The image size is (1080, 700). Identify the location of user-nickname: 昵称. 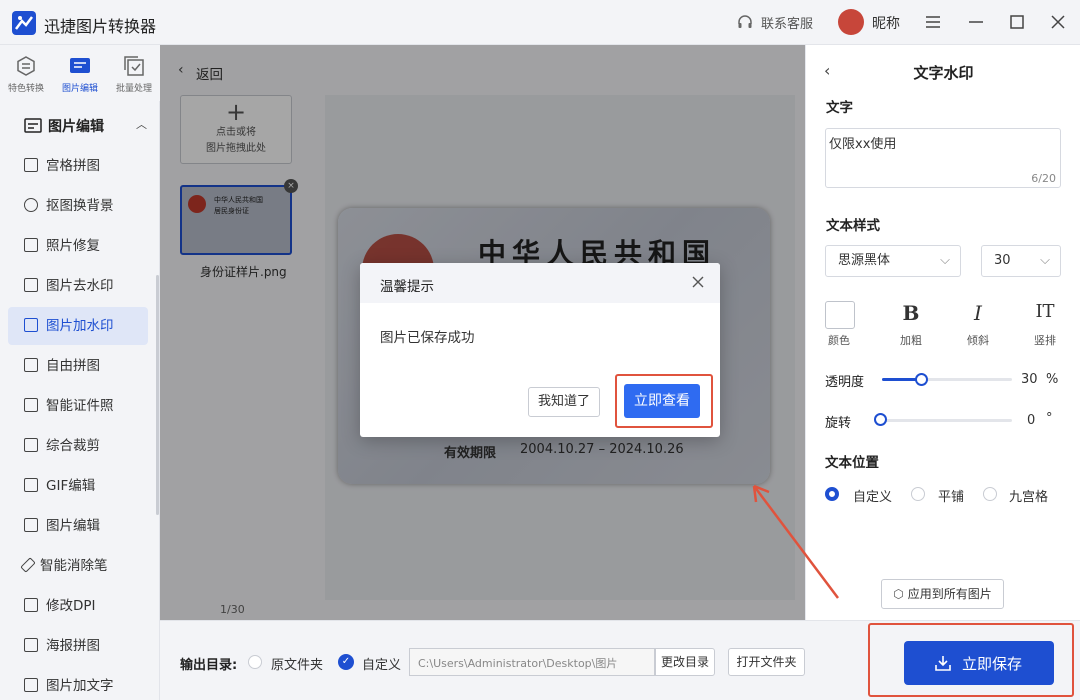
(886, 23).